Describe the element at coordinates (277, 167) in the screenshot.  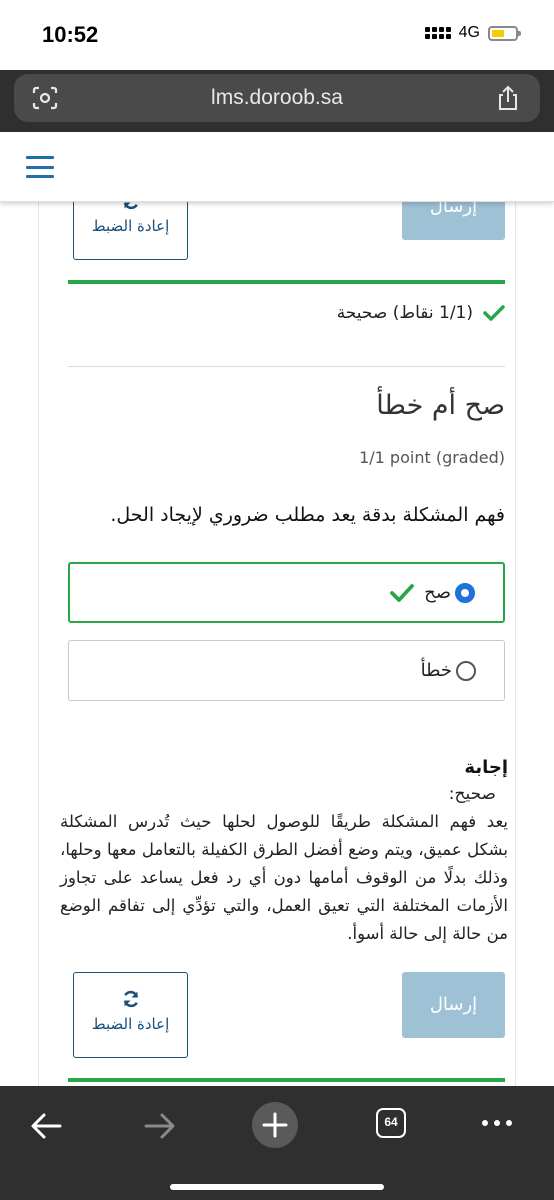
I see `site-header` at that location.